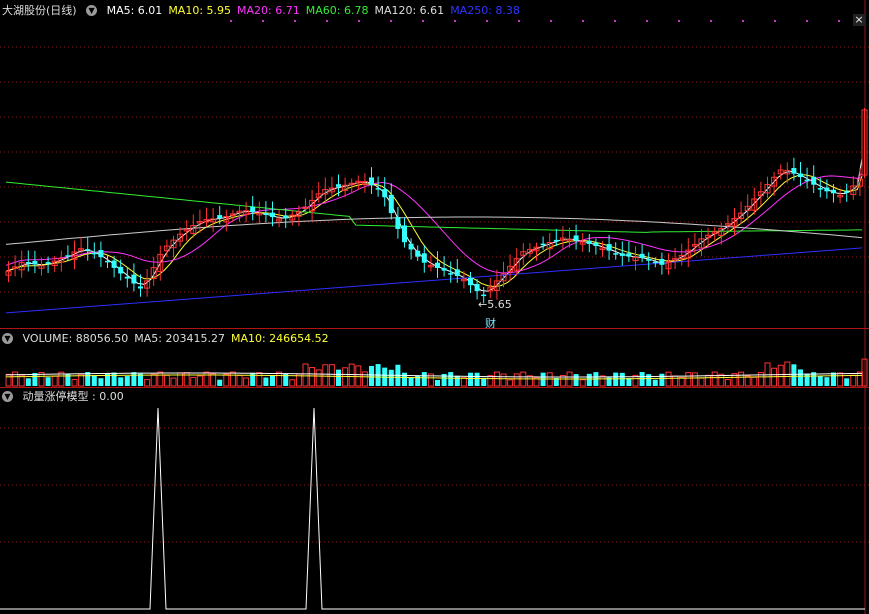 The height and width of the screenshot is (614, 869). I want to click on volume-legend-item: VOLUME: 88056.50, so click(75, 338).